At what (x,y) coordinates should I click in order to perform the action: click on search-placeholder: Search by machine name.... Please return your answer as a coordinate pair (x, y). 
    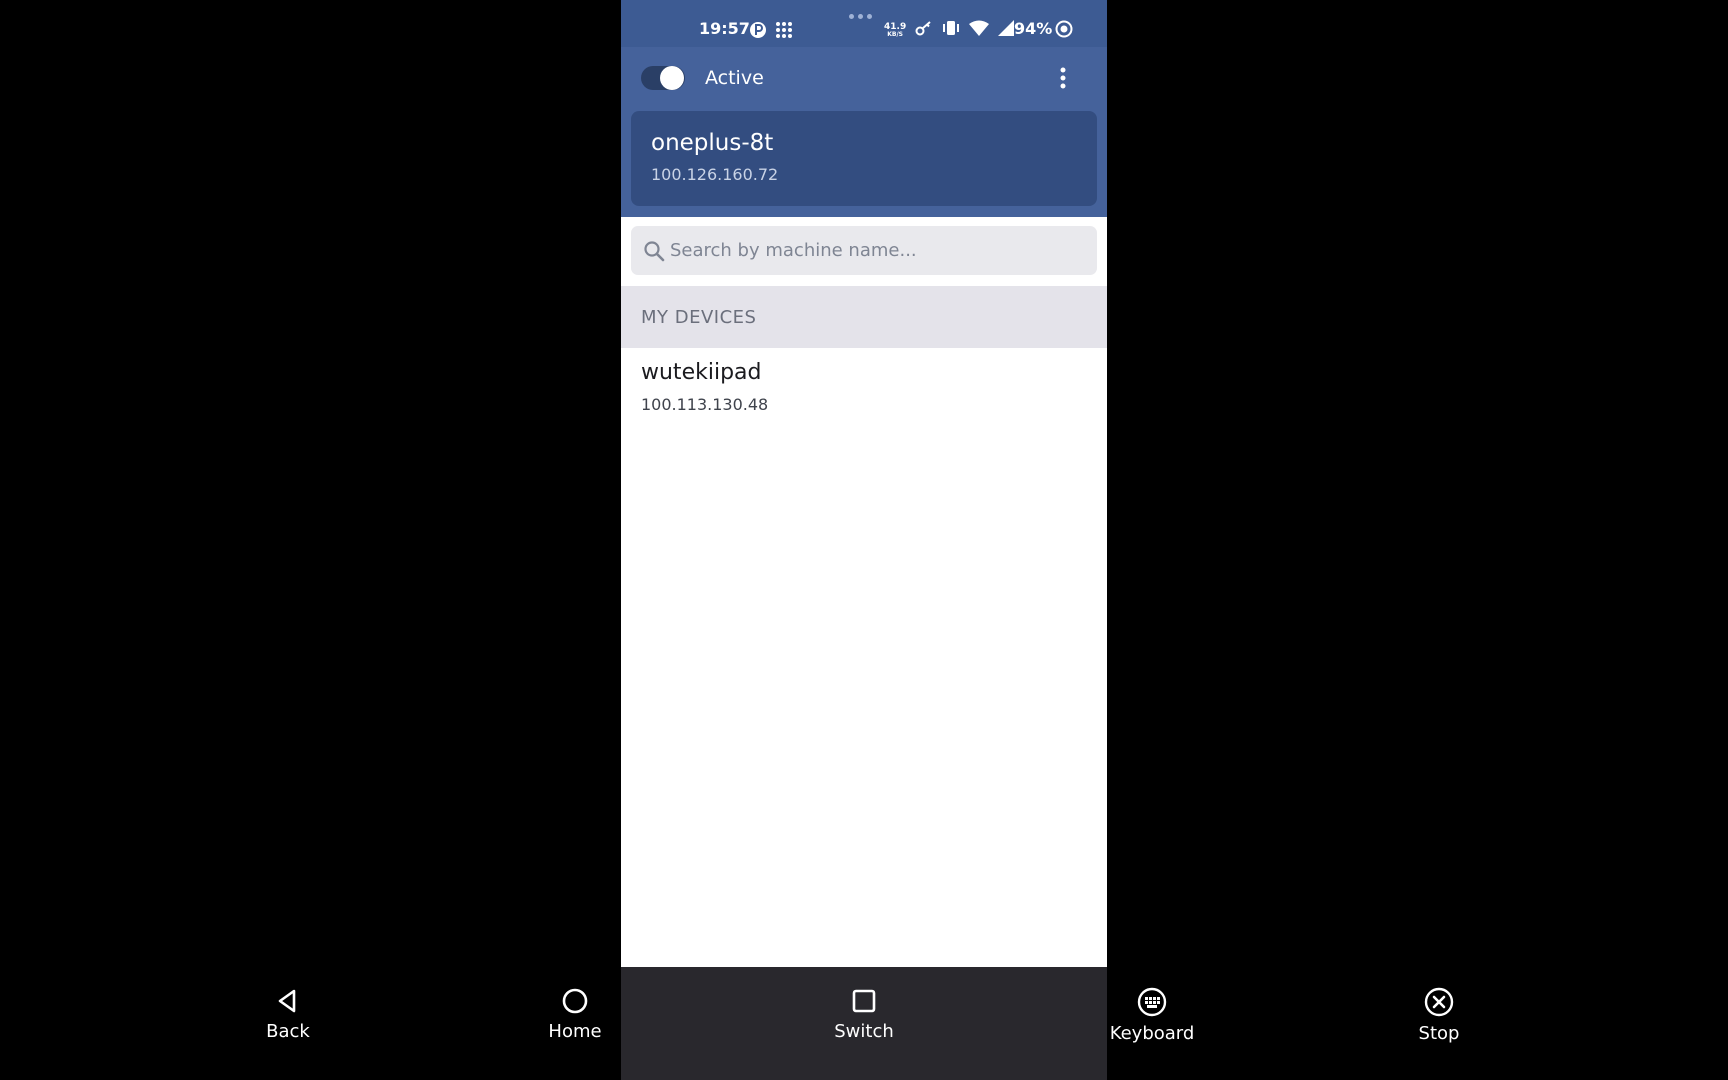
    Looking at the image, I should click on (793, 250).